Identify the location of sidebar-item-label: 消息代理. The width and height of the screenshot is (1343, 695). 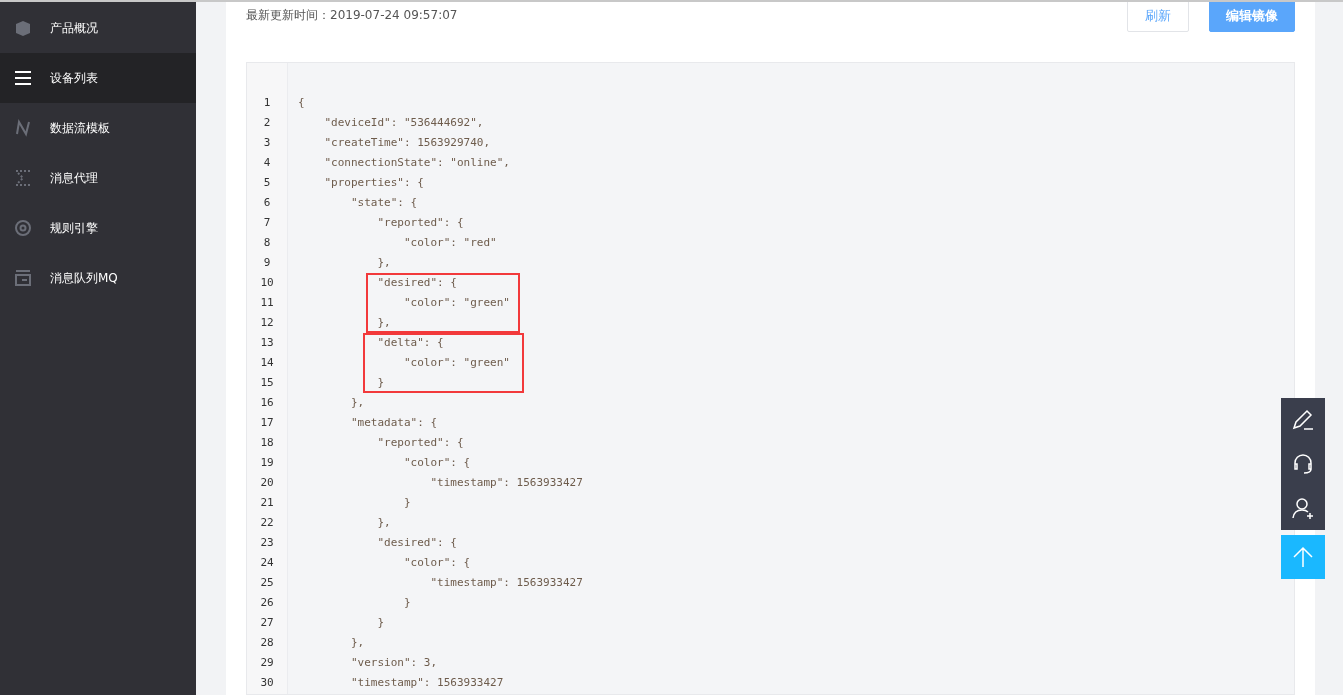
(74, 178).